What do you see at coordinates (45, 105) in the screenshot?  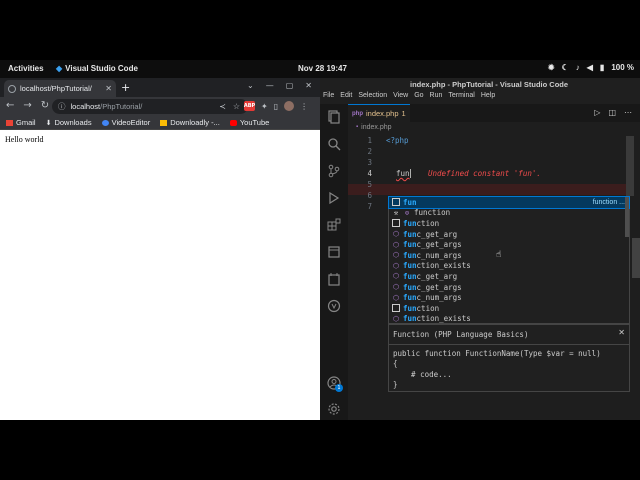 I see `reload-icon: ↻` at bounding box center [45, 105].